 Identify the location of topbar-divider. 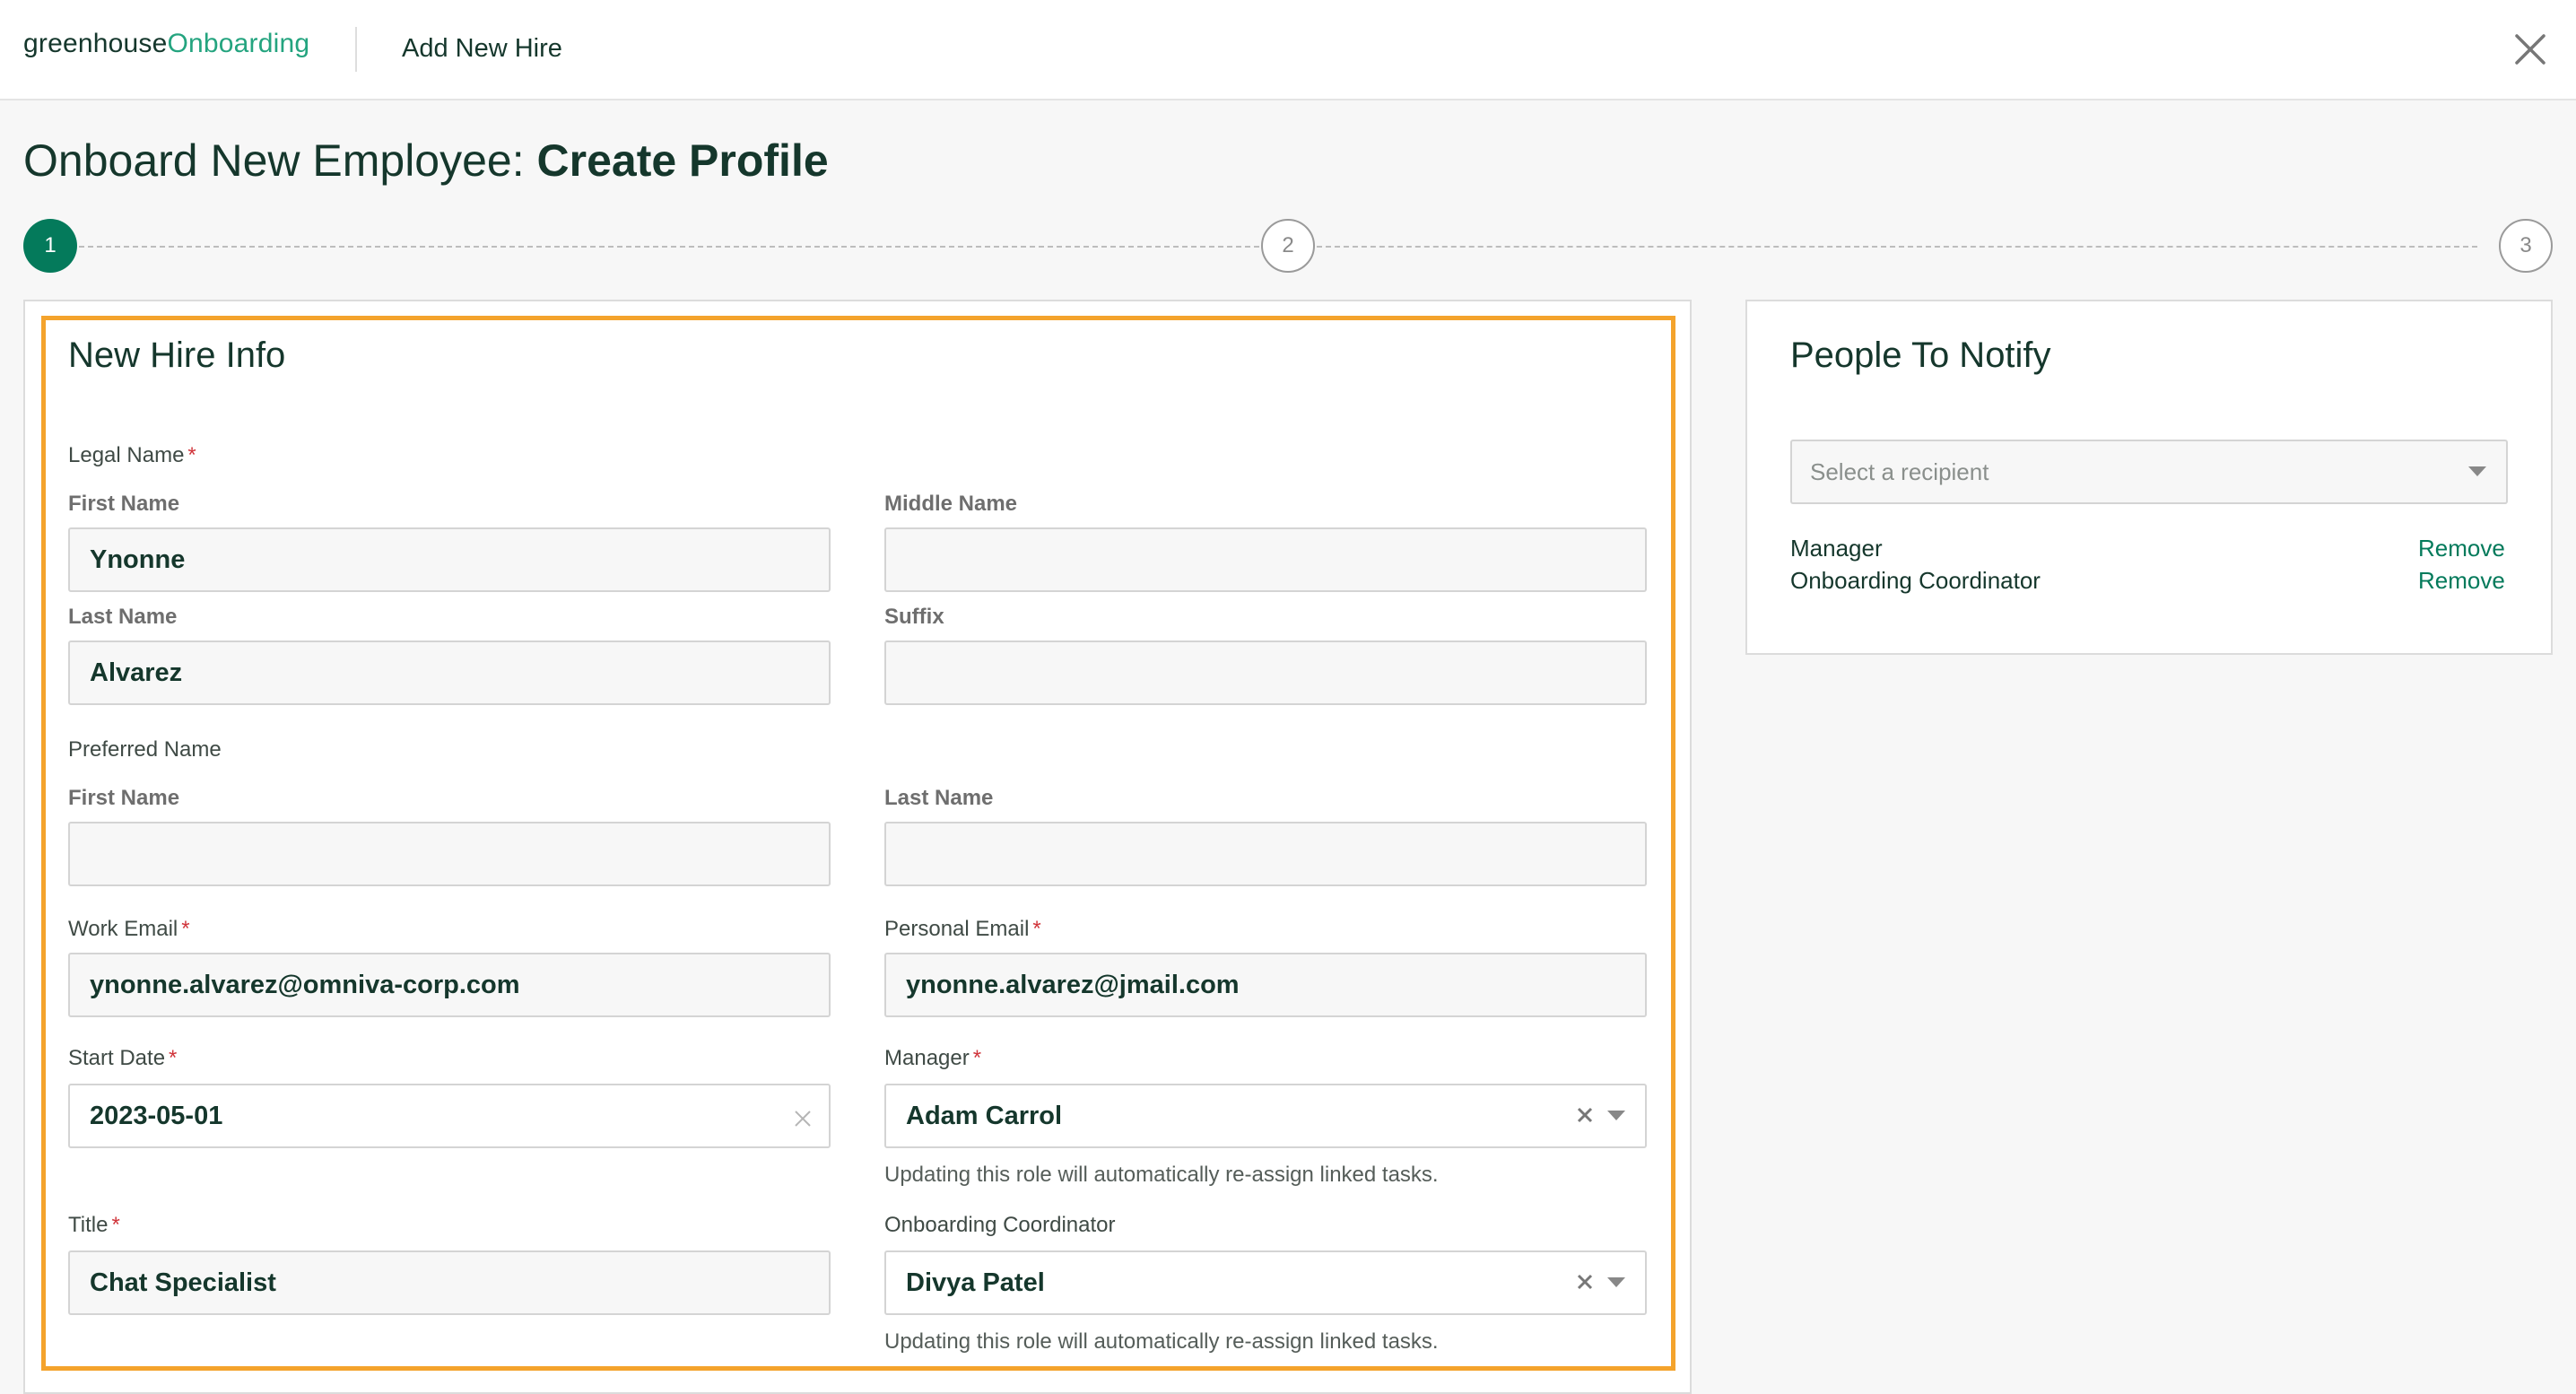
(356, 49).